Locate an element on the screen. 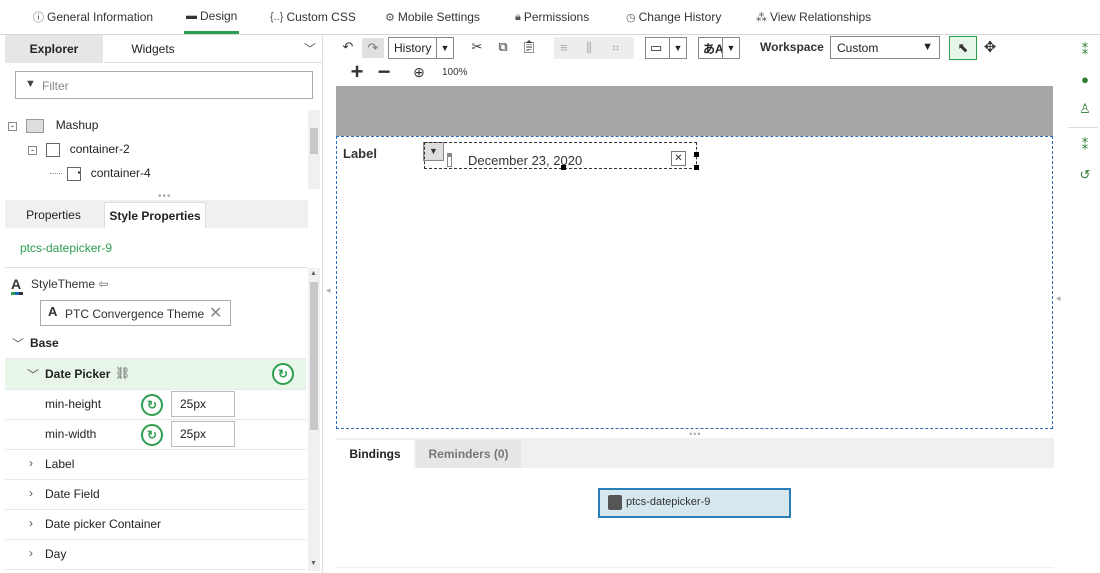  section-date-picker: ﹀ Date Picker ⛓ ↻ is located at coordinates (155, 374).